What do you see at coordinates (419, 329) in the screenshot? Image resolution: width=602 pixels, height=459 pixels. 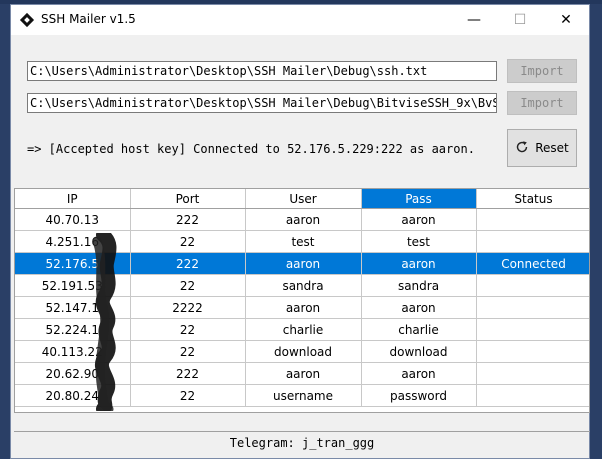 I see `cell-pass: charlie` at bounding box center [419, 329].